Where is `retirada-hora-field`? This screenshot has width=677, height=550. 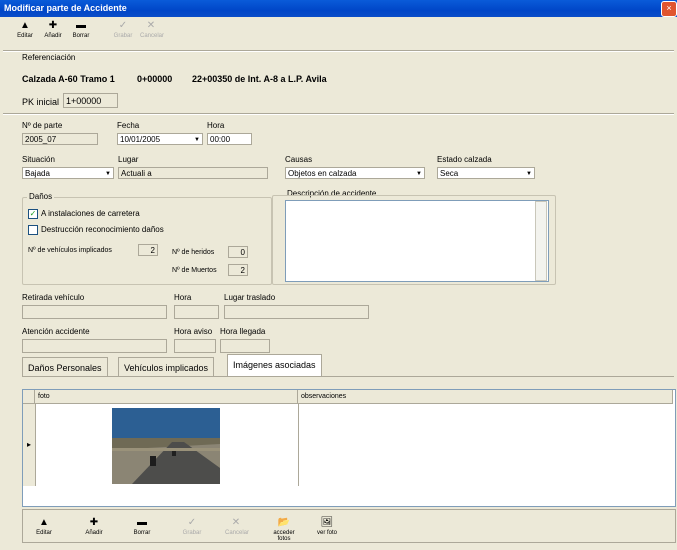 retirada-hora-field is located at coordinates (196, 312).